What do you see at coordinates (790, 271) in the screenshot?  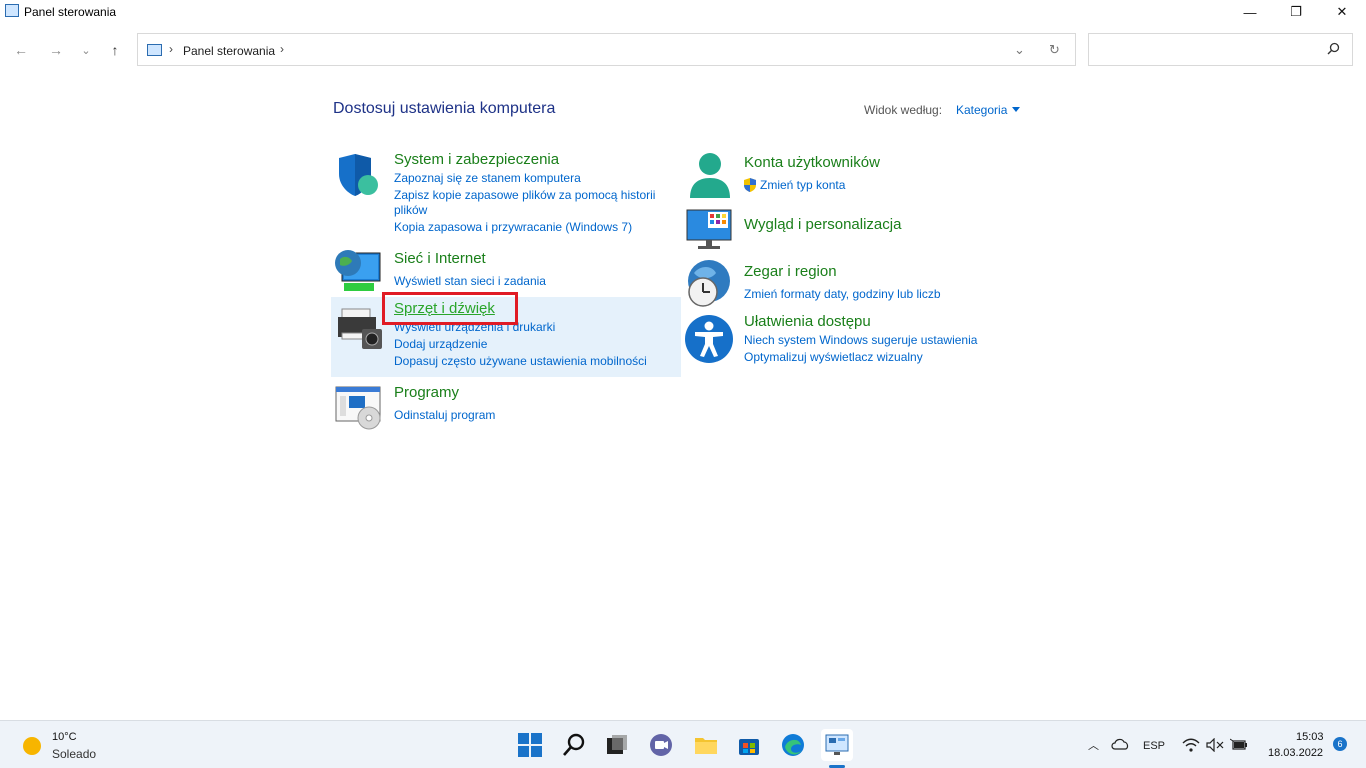 I see `category-clock-region: Zegar i region` at bounding box center [790, 271].